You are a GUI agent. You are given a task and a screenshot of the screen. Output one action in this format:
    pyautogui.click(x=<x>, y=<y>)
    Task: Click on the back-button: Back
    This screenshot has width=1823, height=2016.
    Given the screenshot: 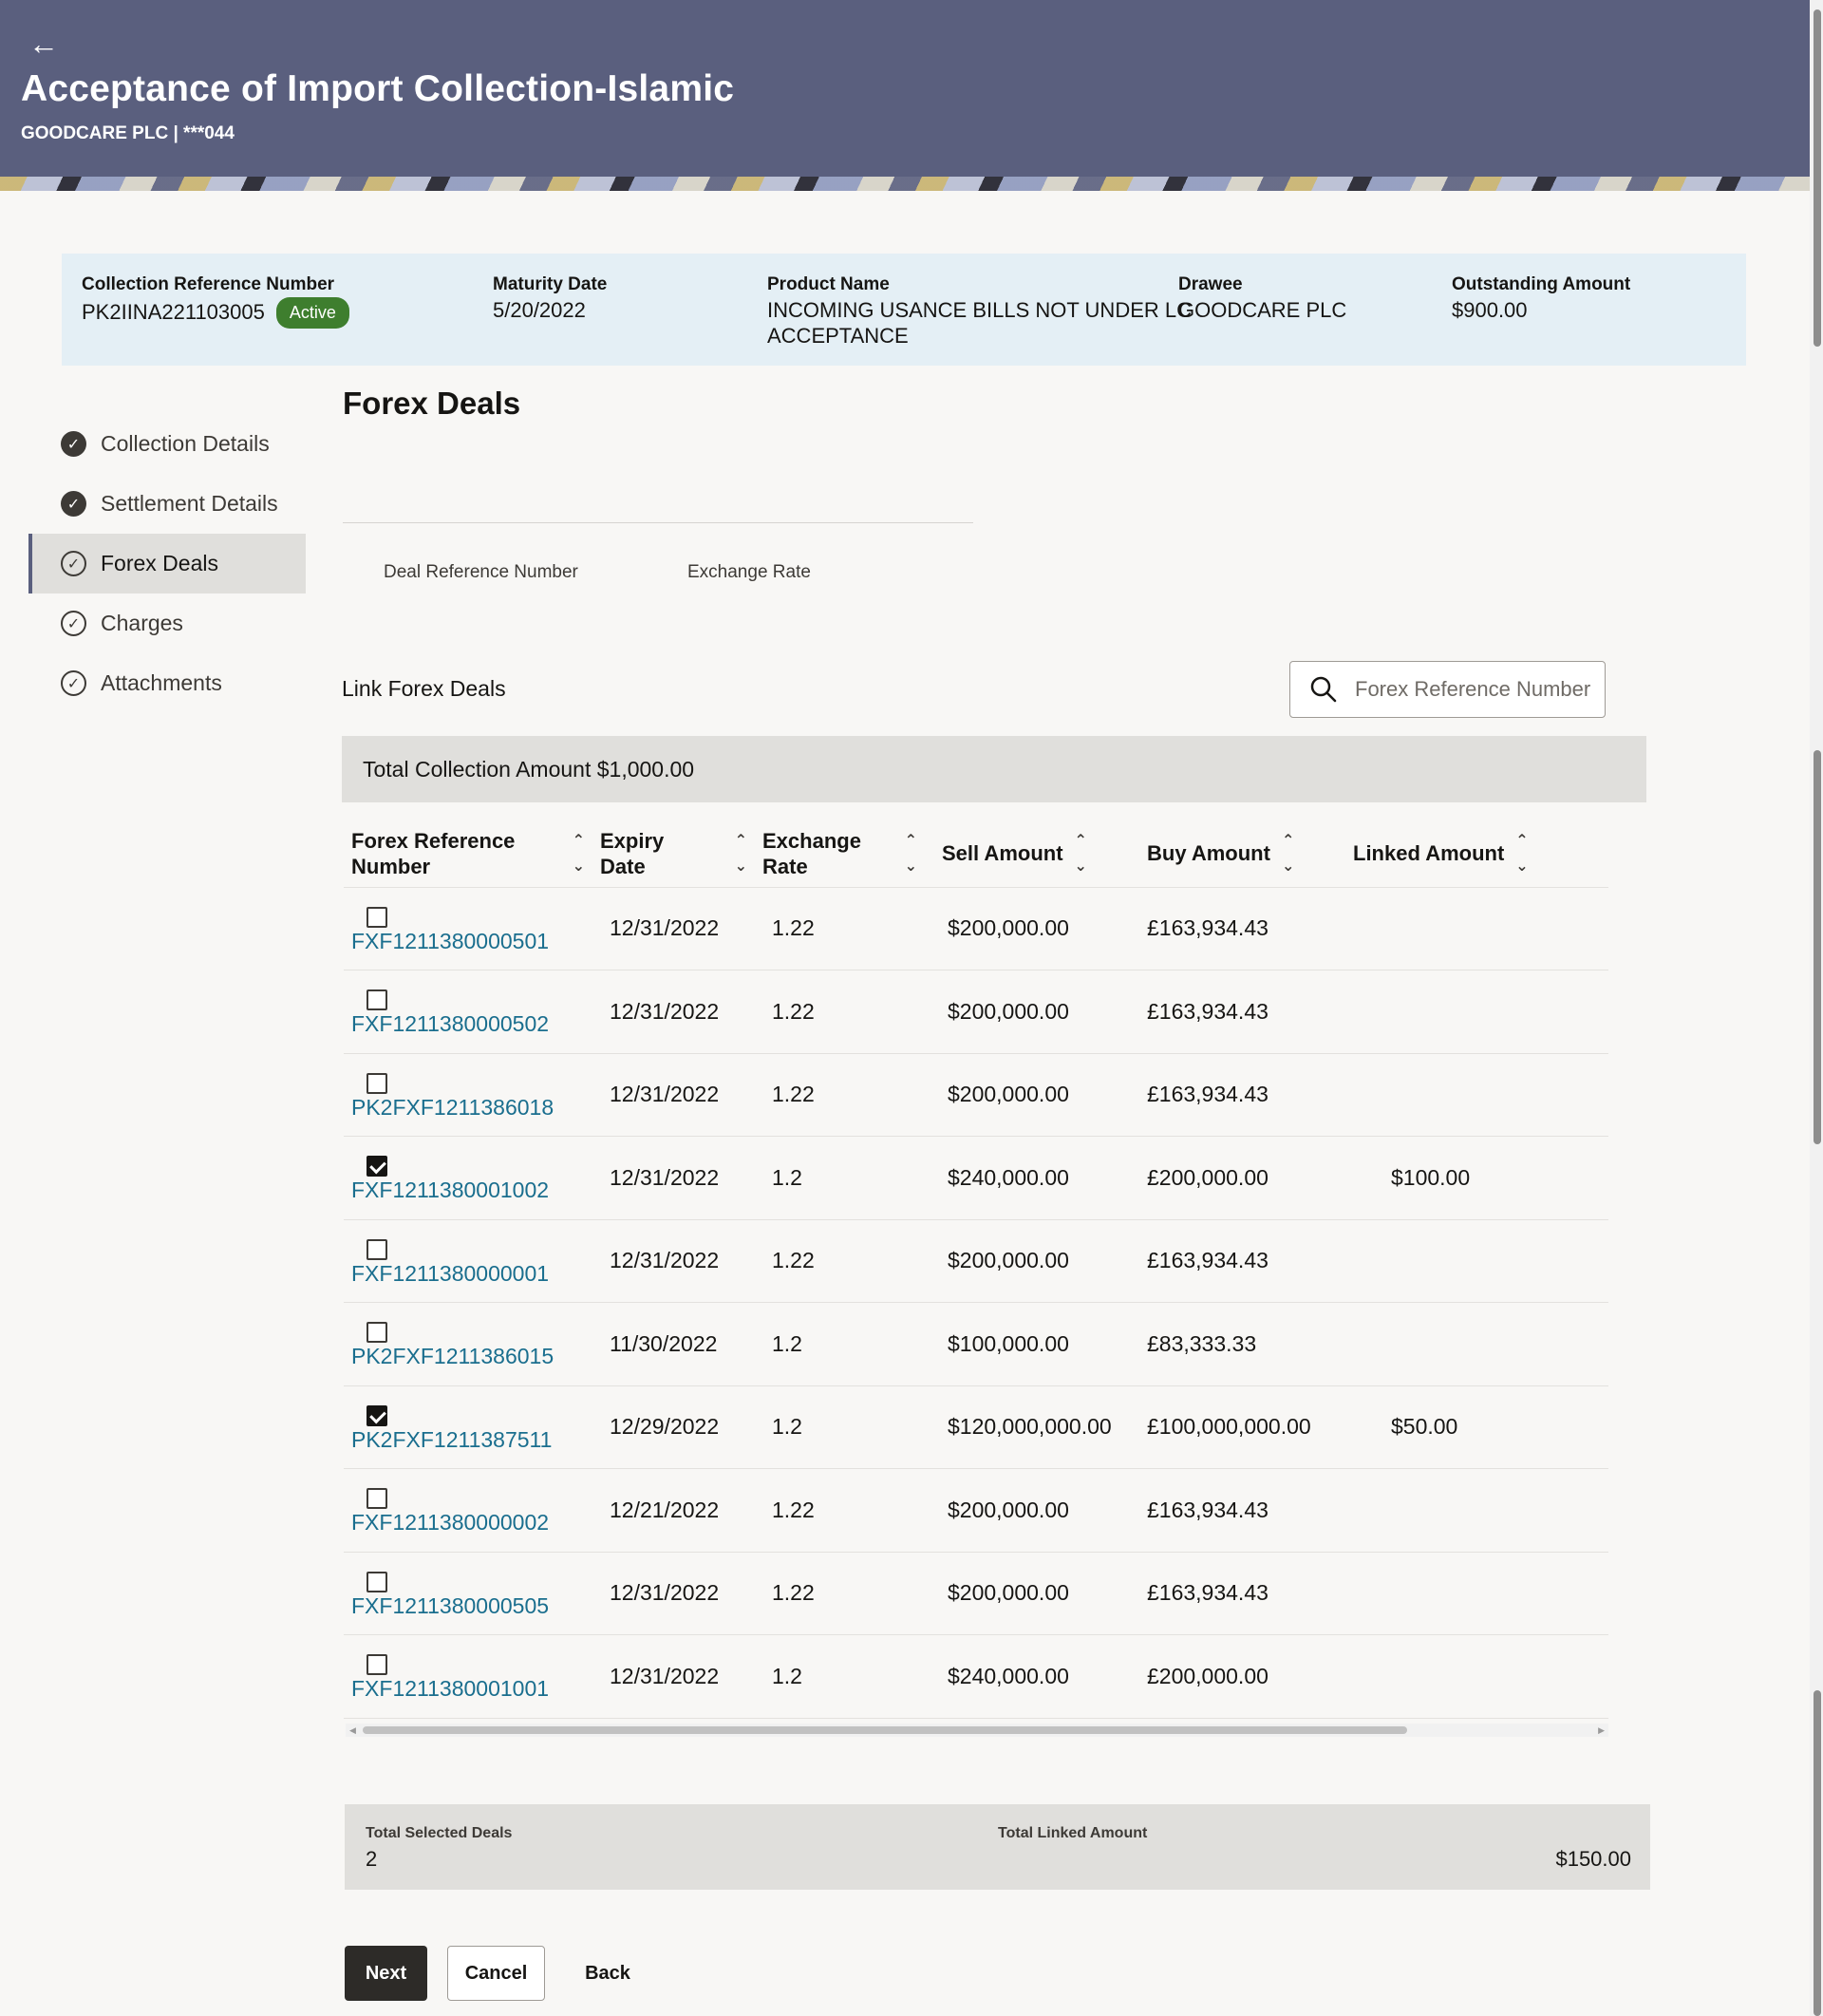 What is the action you would take?
    pyautogui.click(x=607, y=1973)
    